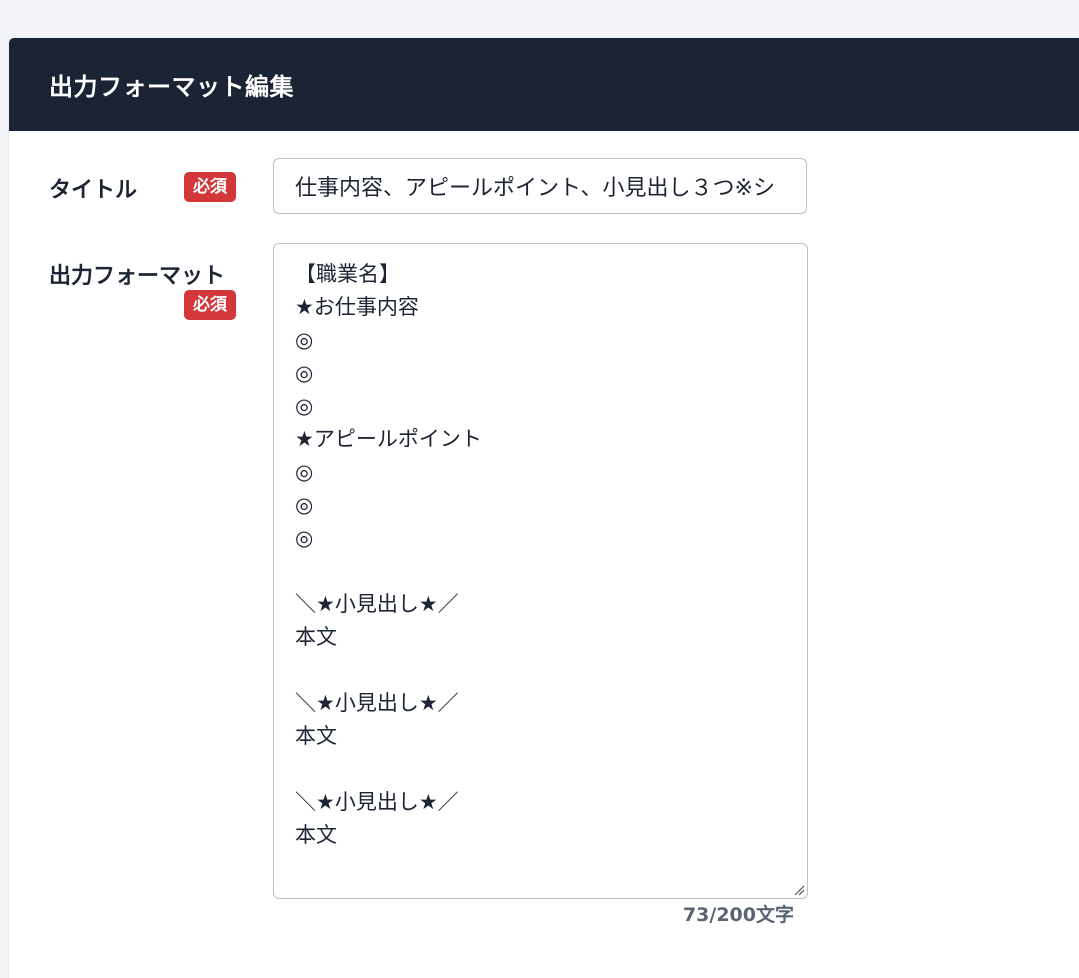  I want to click on format-required-badge: 必須, so click(210, 305).